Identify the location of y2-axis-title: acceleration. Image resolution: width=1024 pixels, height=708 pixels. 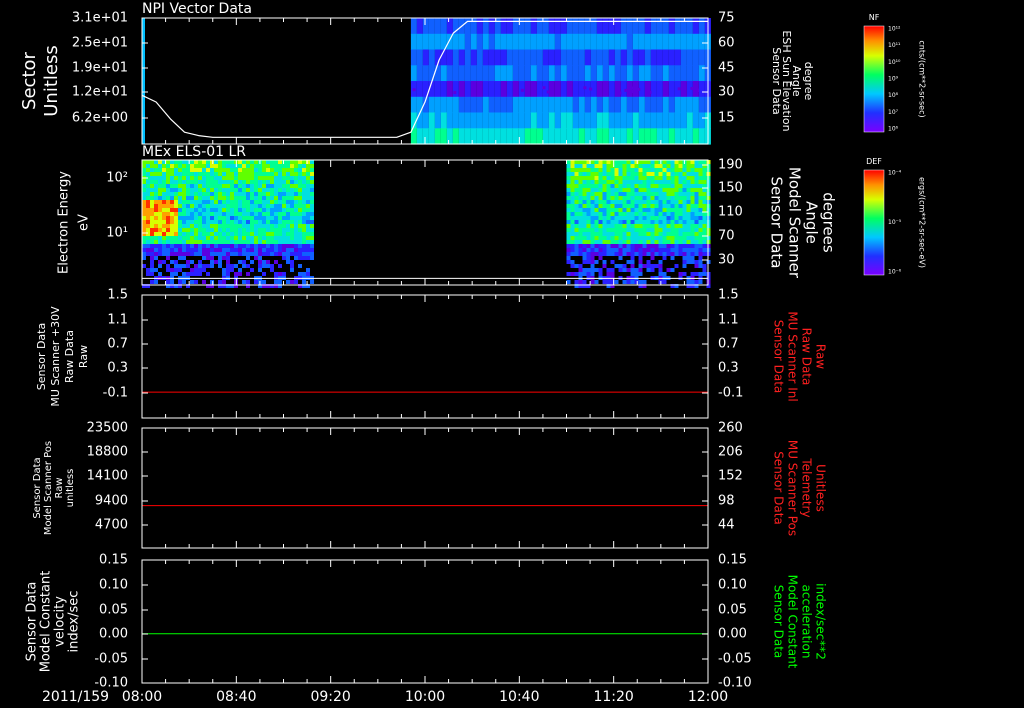
(807, 622).